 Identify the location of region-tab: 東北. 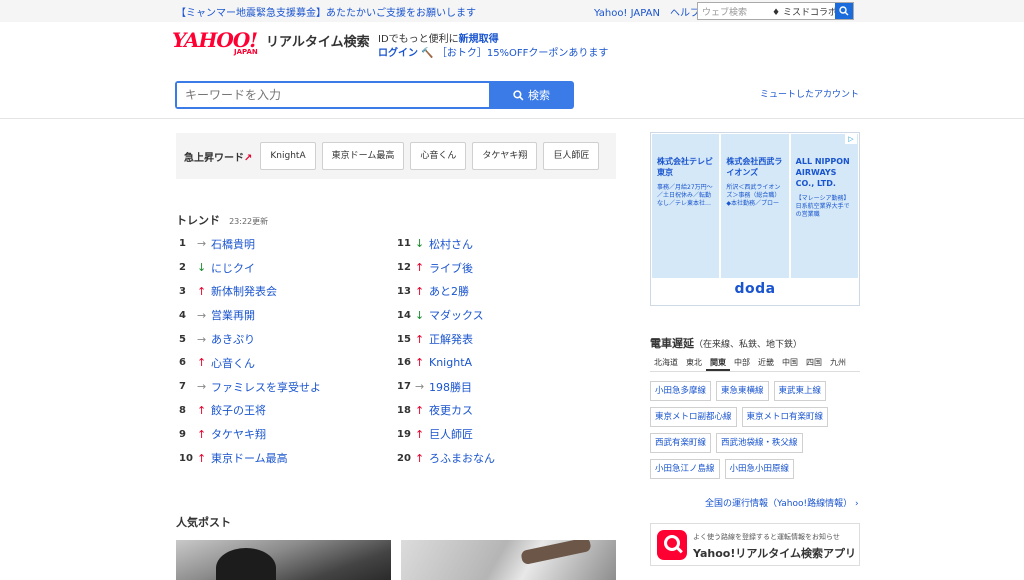
(694, 362).